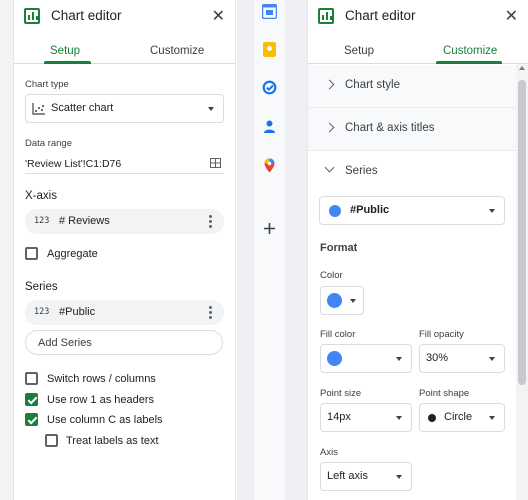 The width and height of the screenshot is (528, 500). What do you see at coordinates (522, 232) in the screenshot?
I see `scrollbar-thumb` at bounding box center [522, 232].